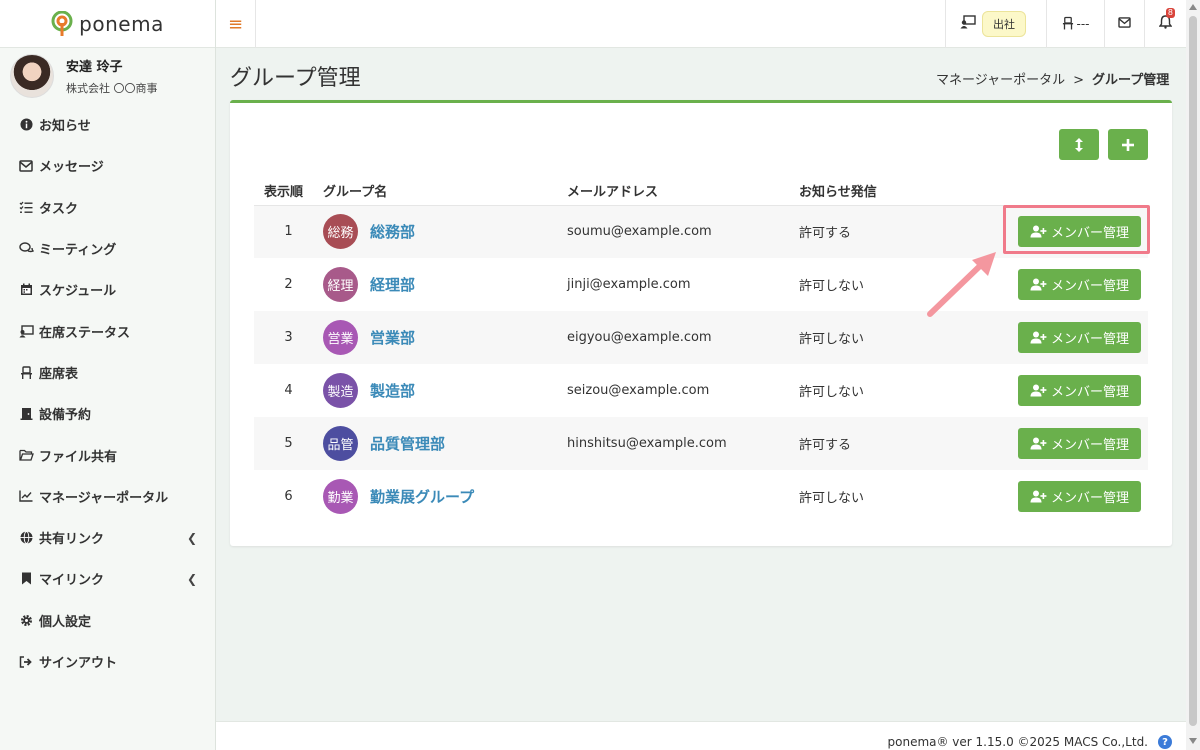  I want to click on row-order: 5, so click(288, 443).